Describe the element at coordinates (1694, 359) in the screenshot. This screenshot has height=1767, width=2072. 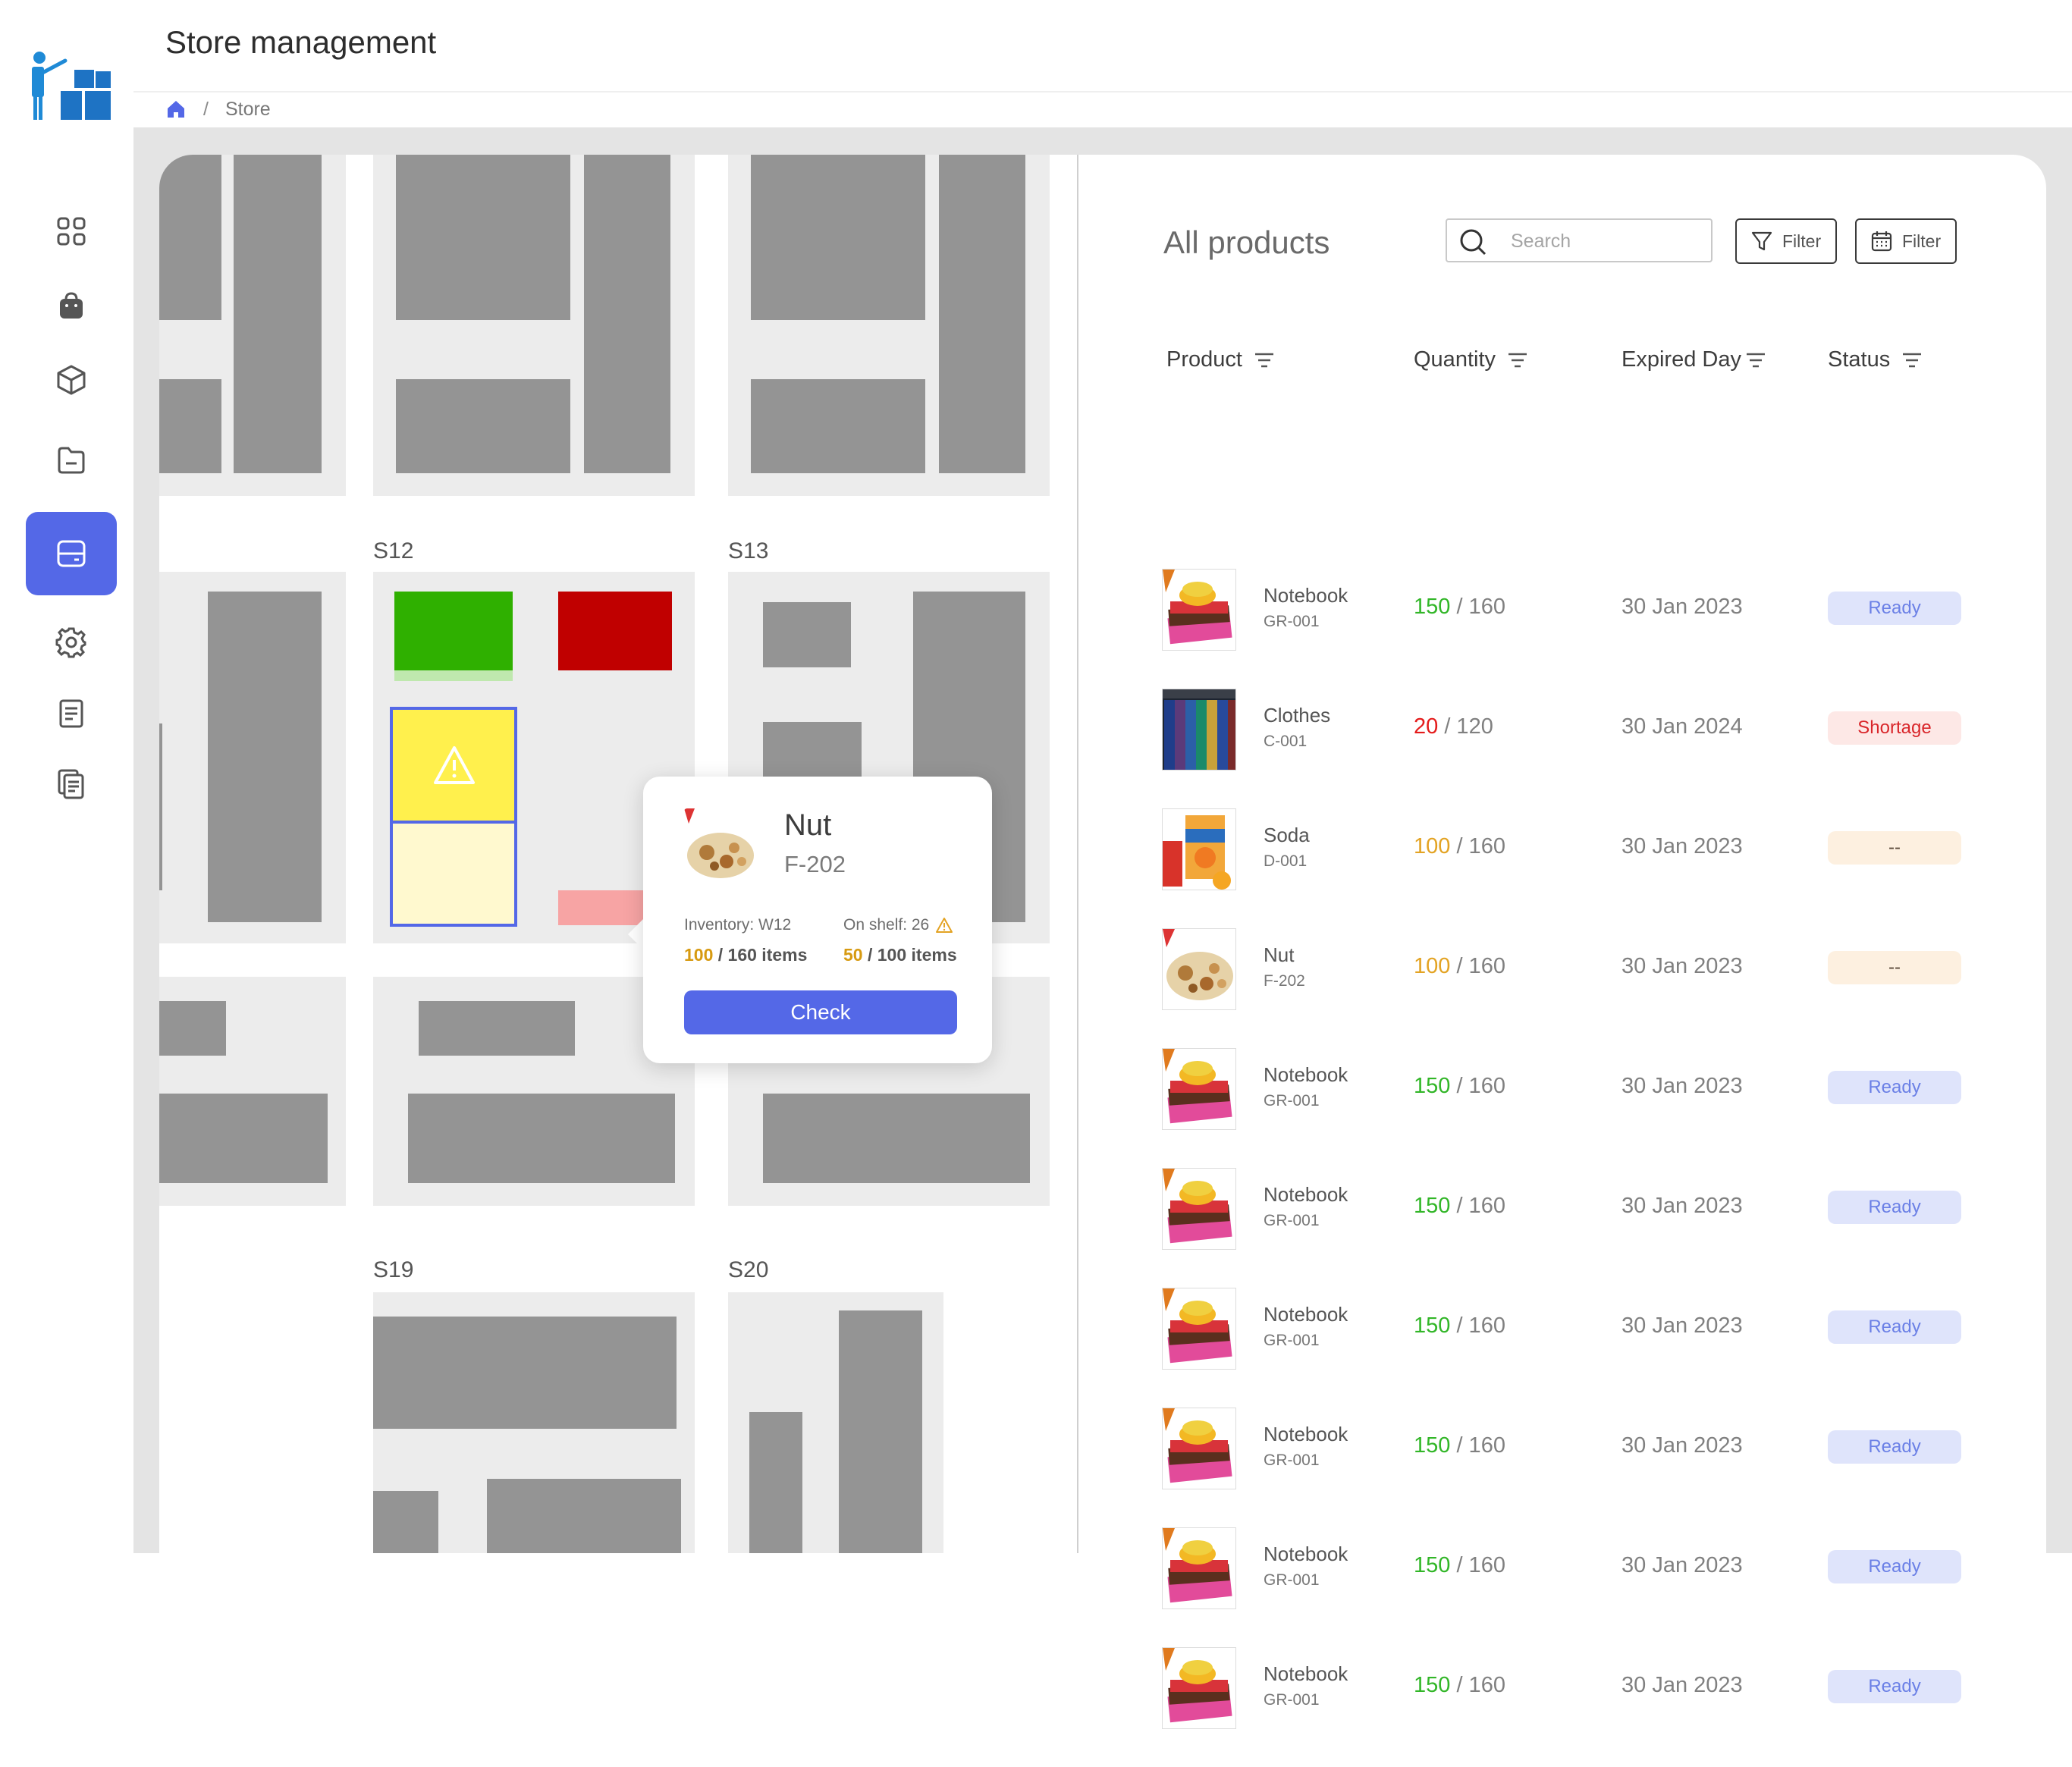
I see `column-header-expired: Expired Day` at that location.